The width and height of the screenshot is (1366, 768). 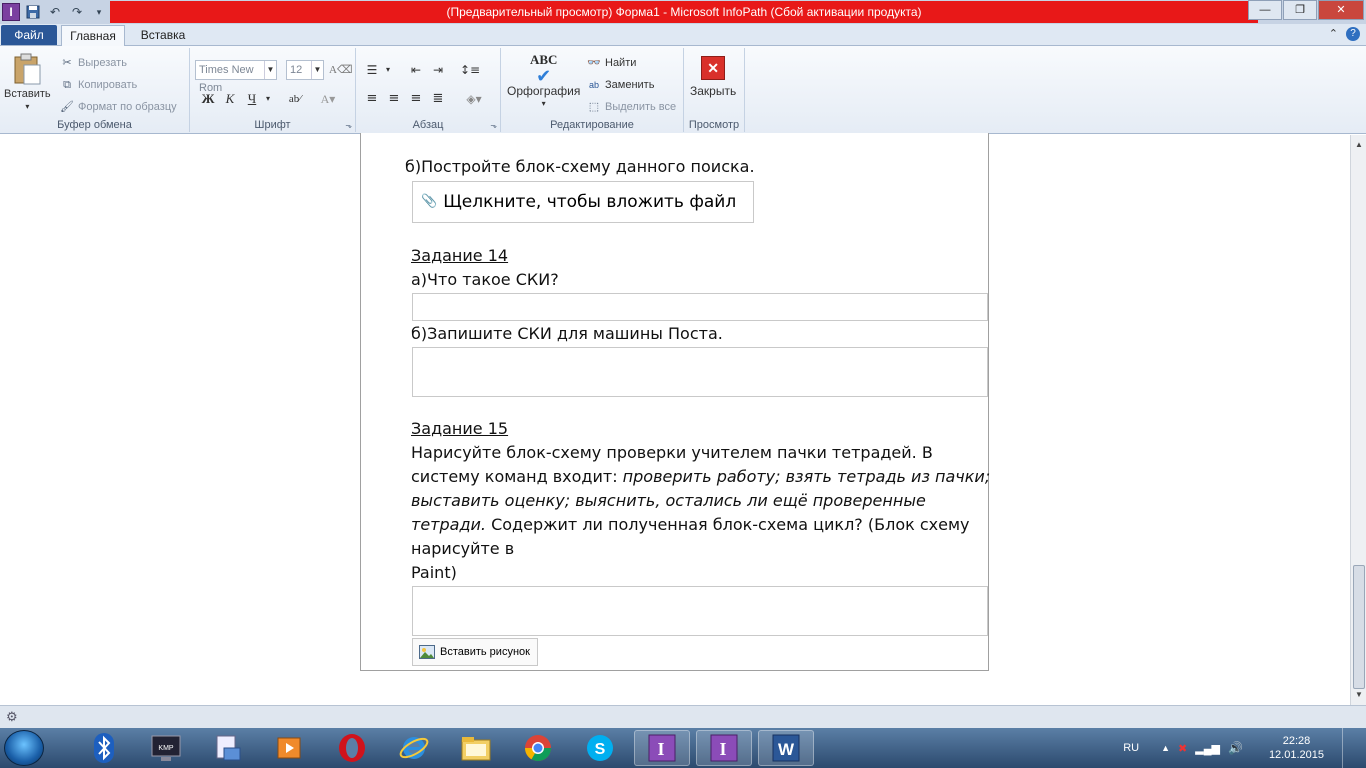 What do you see at coordinates (94, 125) in the screenshot?
I see `clipboard-group-label: Буфер обмена` at bounding box center [94, 125].